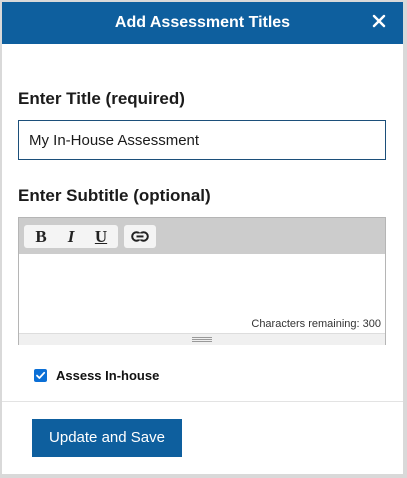  What do you see at coordinates (202, 140) in the screenshot?
I see `title-input` at bounding box center [202, 140].